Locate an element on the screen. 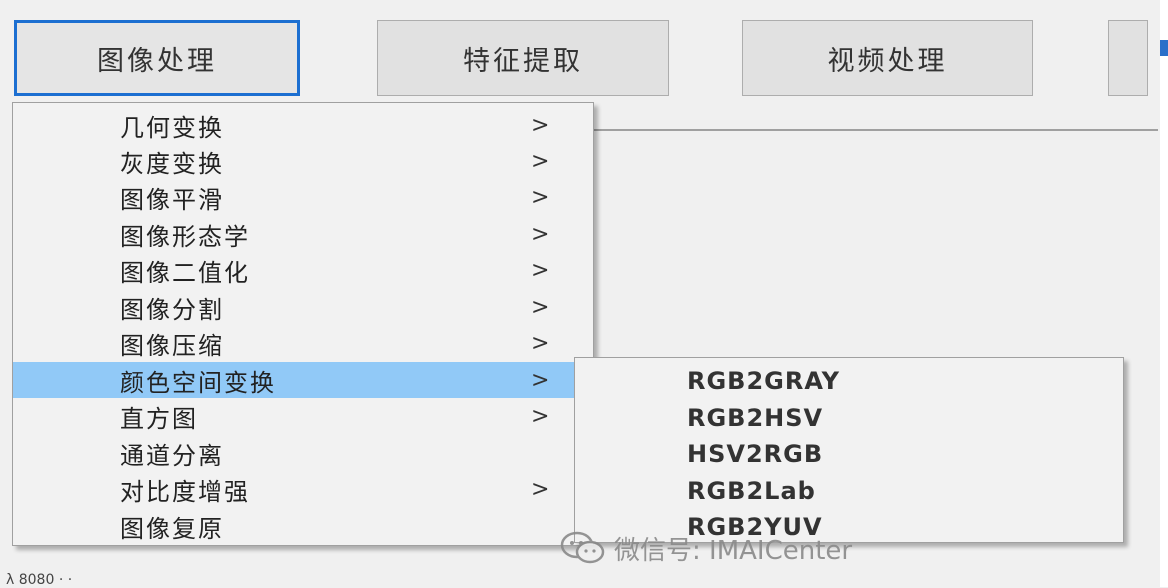 Image resolution: width=1168 pixels, height=588 pixels. image-processing-button: 图像处理 is located at coordinates (157, 58).